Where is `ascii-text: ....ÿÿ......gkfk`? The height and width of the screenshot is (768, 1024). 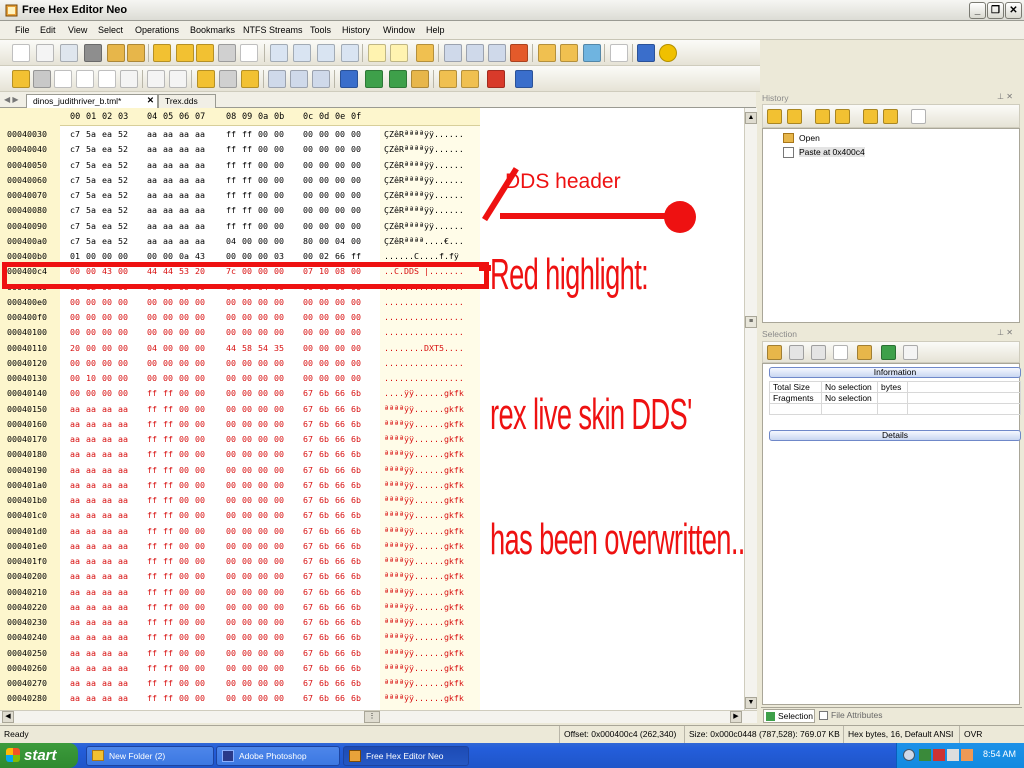
ascii-text: ....ÿÿ......gkfk is located at coordinates (424, 393).